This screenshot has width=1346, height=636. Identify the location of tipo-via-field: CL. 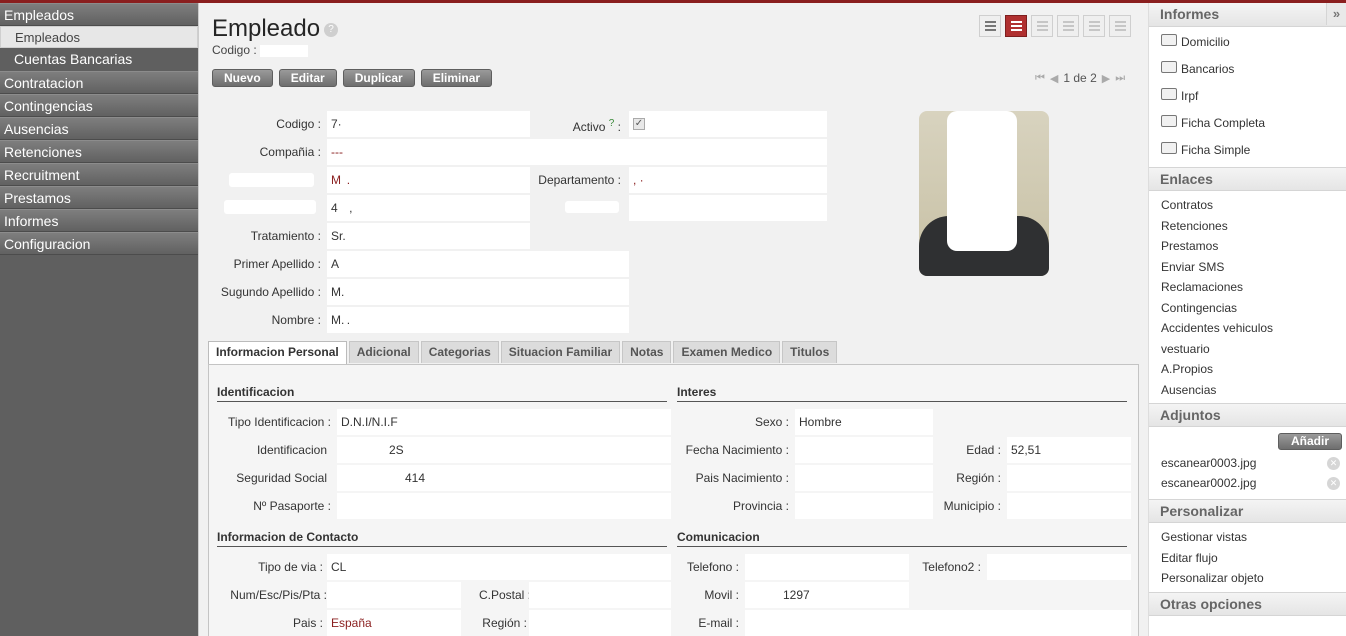
(499, 567).